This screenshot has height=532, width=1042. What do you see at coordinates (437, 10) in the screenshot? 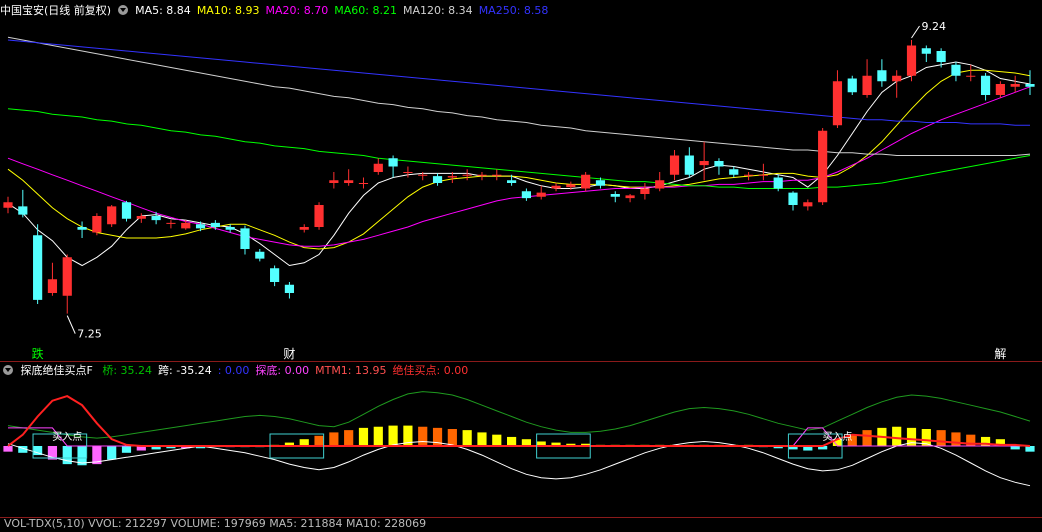
I see `indicator-value: MA120: 8.34` at bounding box center [437, 10].